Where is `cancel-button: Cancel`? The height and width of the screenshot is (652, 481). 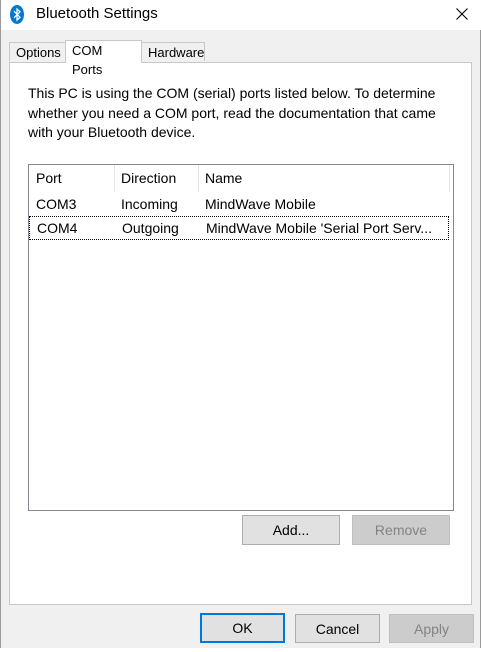
cancel-button: Cancel is located at coordinates (337, 628).